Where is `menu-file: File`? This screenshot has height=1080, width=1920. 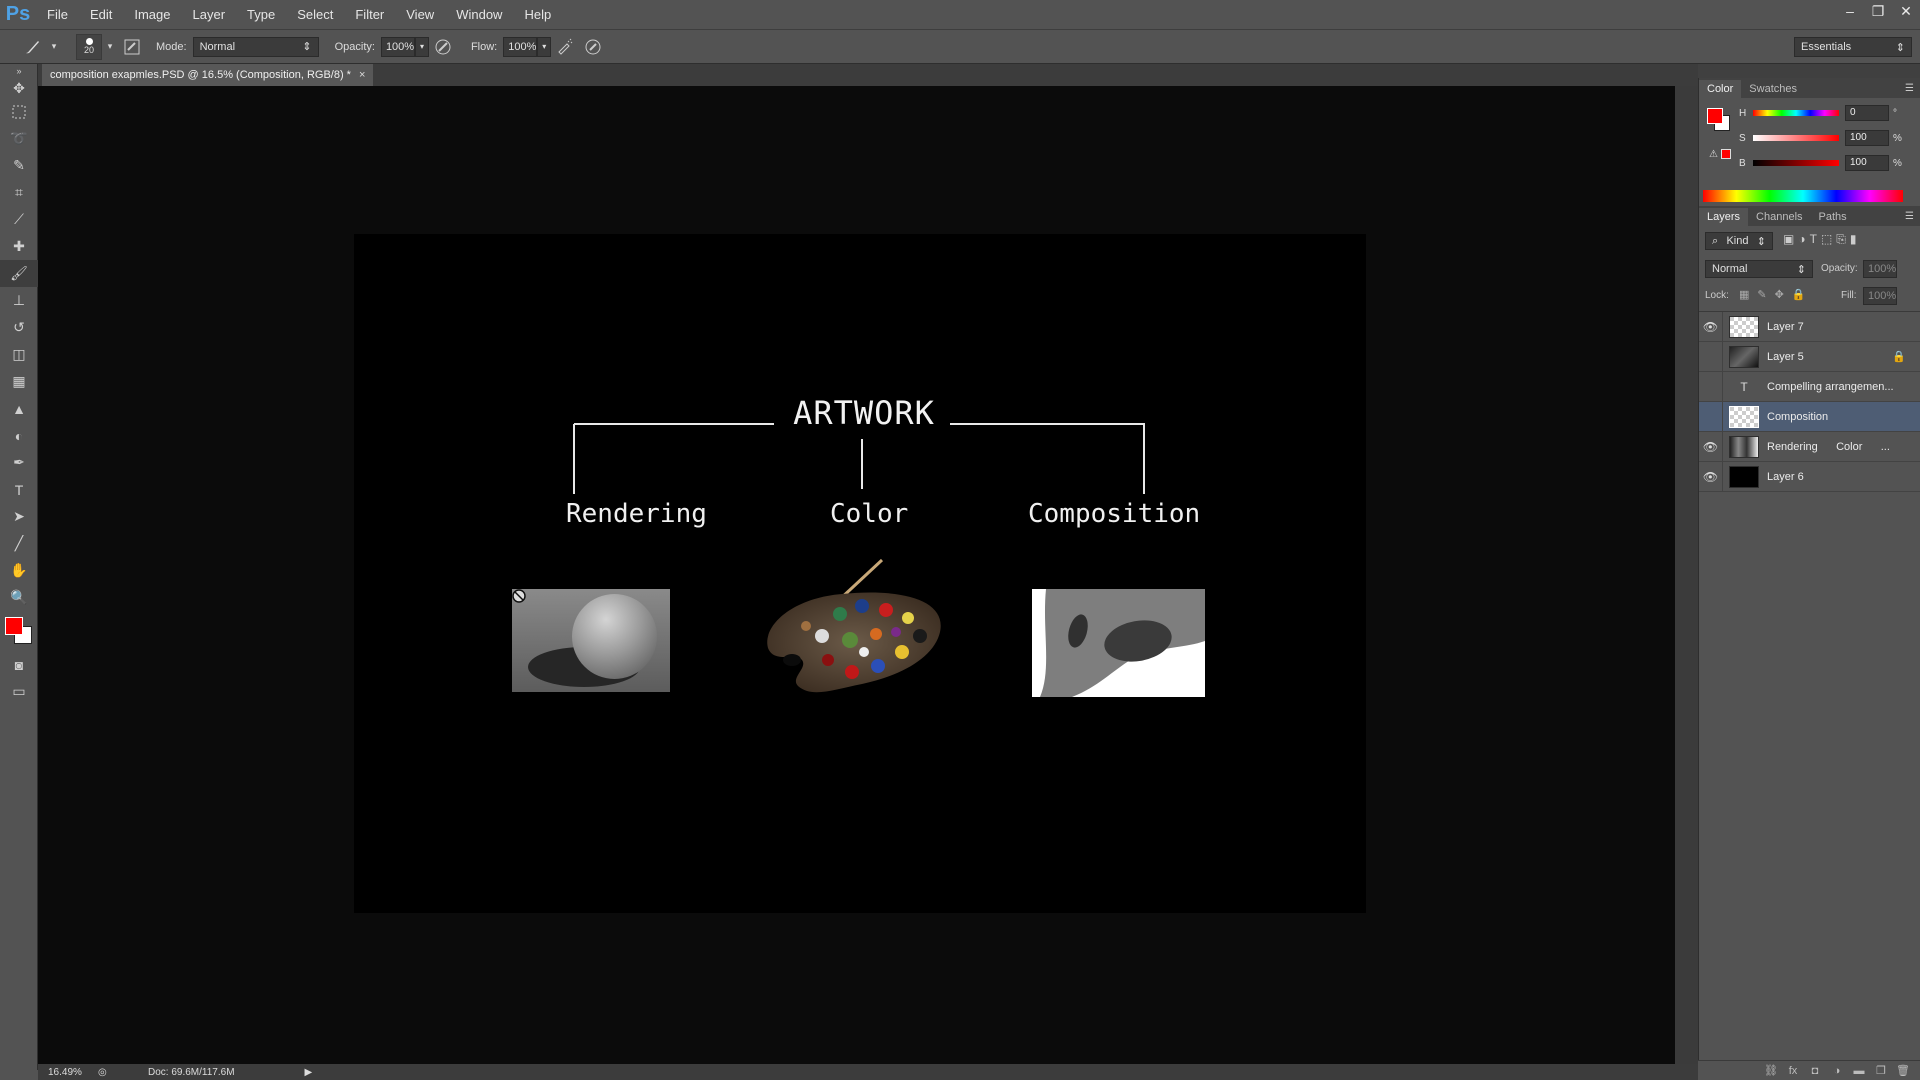
menu-file: File is located at coordinates (57, 14).